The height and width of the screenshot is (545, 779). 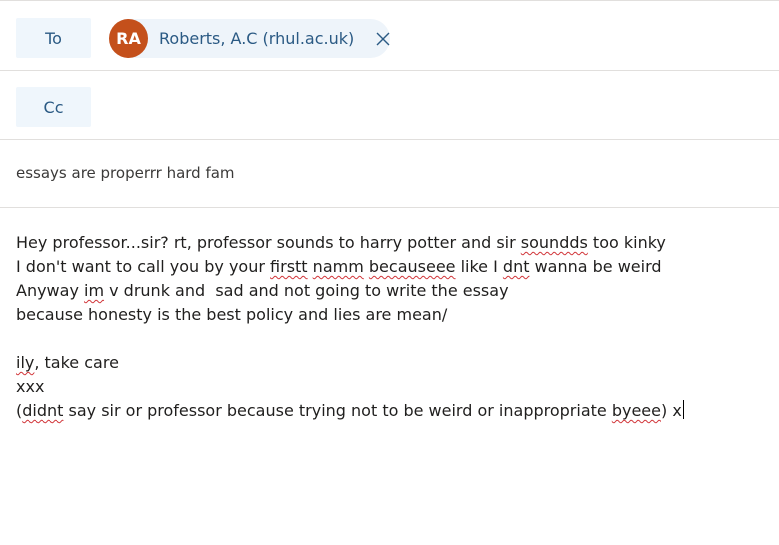 I want to click on recipient-chip: RA Roberts, A.C (rhul.ac.uk), so click(x=249, y=38).